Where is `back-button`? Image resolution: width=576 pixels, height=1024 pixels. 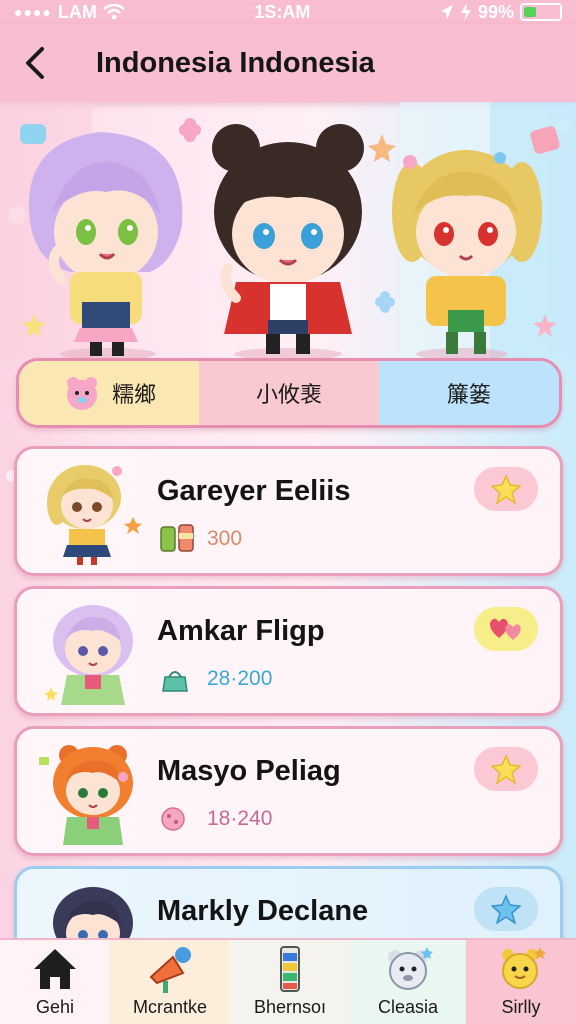 back-button is located at coordinates (35, 63).